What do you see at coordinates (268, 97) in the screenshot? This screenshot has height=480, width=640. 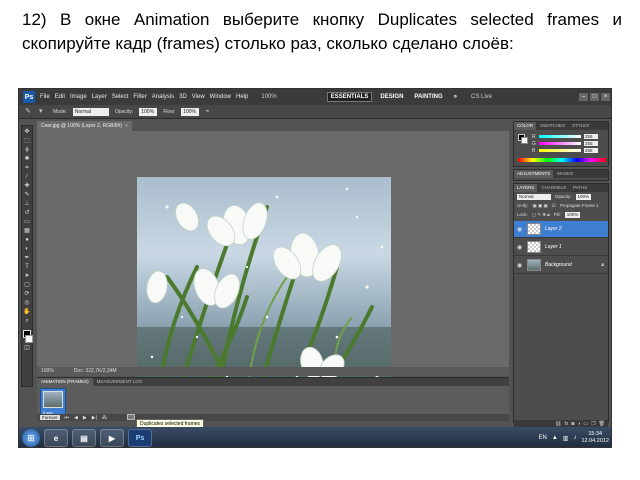 I see `zoom-level: 100%` at bounding box center [268, 97].